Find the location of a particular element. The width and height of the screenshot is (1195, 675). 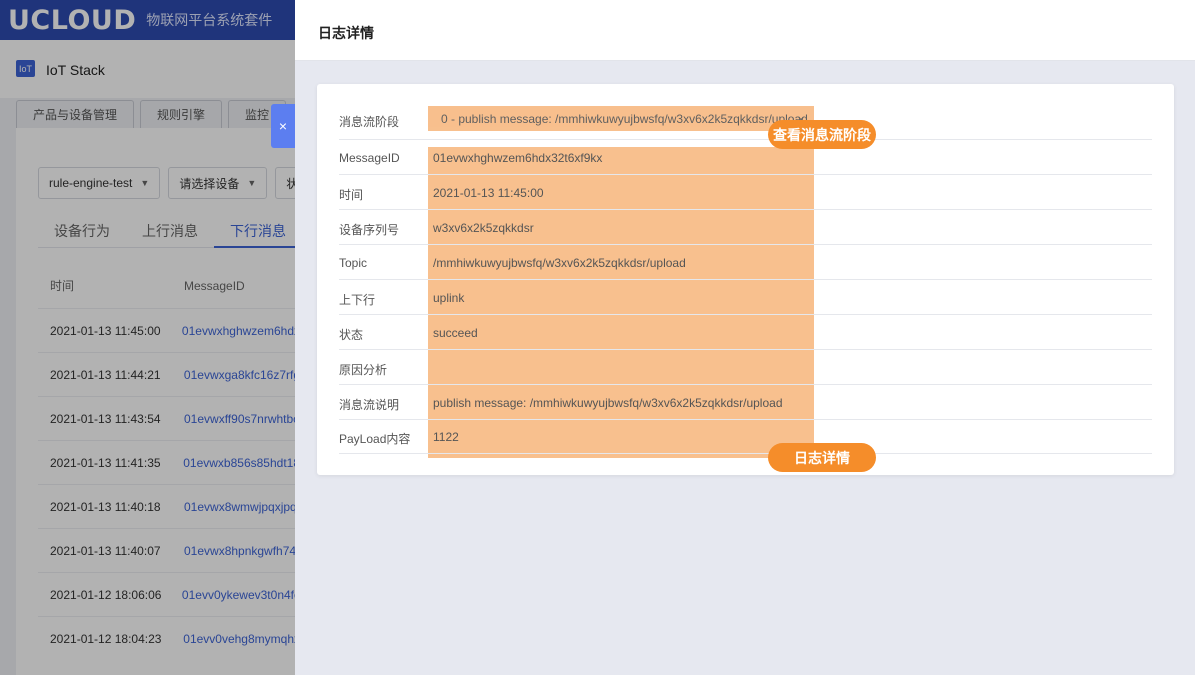

drawer-title: 日志详情 is located at coordinates (346, 33).